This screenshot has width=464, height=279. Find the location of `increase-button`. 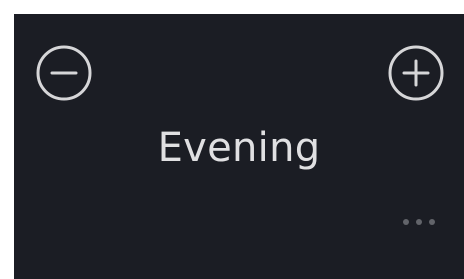

increase-button is located at coordinates (416, 73).